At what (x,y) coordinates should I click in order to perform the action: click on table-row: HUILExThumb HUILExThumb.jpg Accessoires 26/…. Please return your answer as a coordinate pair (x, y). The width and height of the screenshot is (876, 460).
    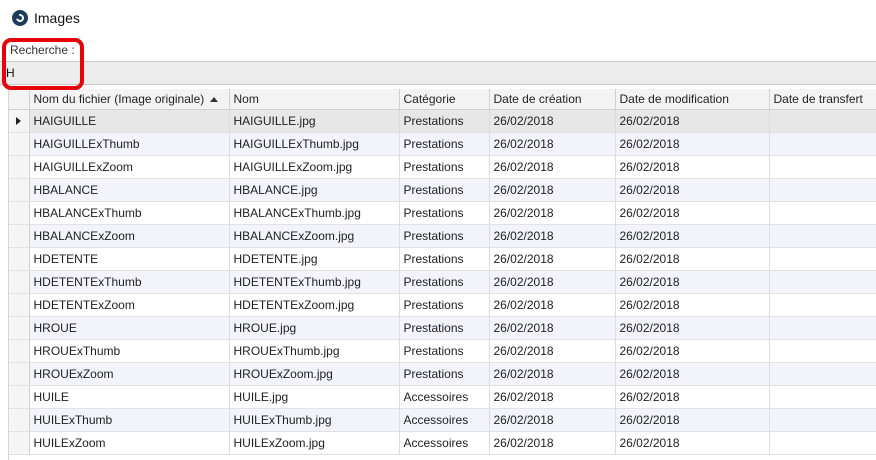
    Looking at the image, I should click on (442, 420).